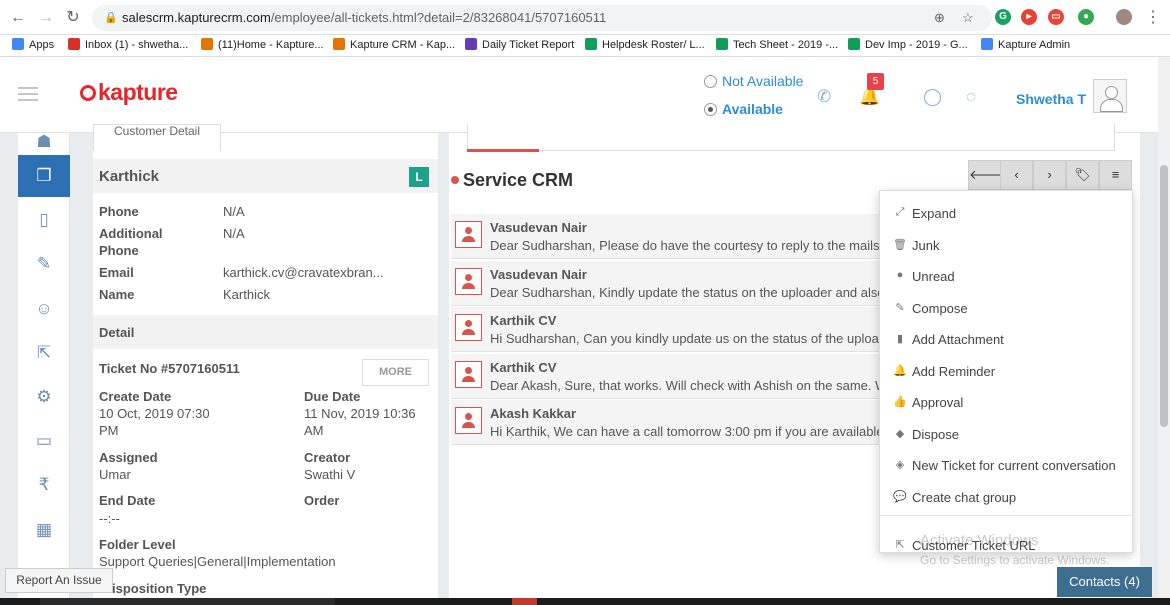 The width and height of the screenshot is (1170, 605). What do you see at coordinates (503, 150) in the screenshot?
I see `active-tab-indicator` at bounding box center [503, 150].